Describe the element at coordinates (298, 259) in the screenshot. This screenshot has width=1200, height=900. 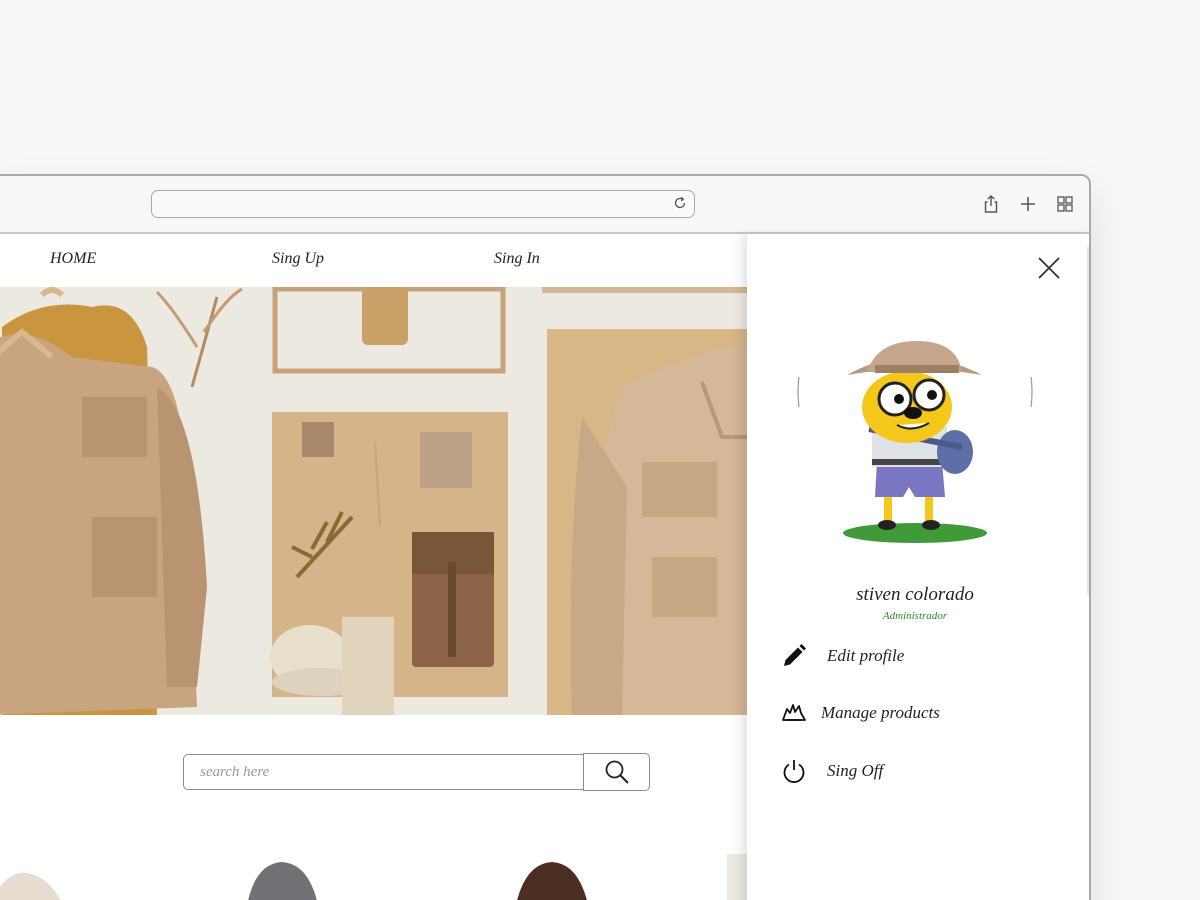
I see `nav-signup-link: Sing Up` at that location.